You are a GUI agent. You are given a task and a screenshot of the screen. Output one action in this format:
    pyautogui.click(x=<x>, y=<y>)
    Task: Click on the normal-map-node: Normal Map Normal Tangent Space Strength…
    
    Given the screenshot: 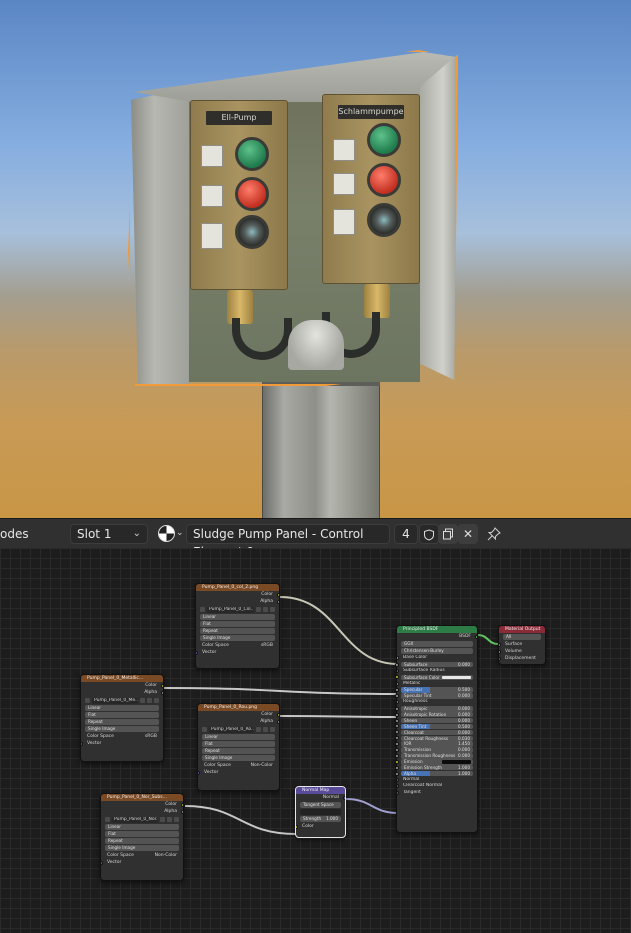 What is the action you would take?
    pyautogui.click(x=320, y=812)
    